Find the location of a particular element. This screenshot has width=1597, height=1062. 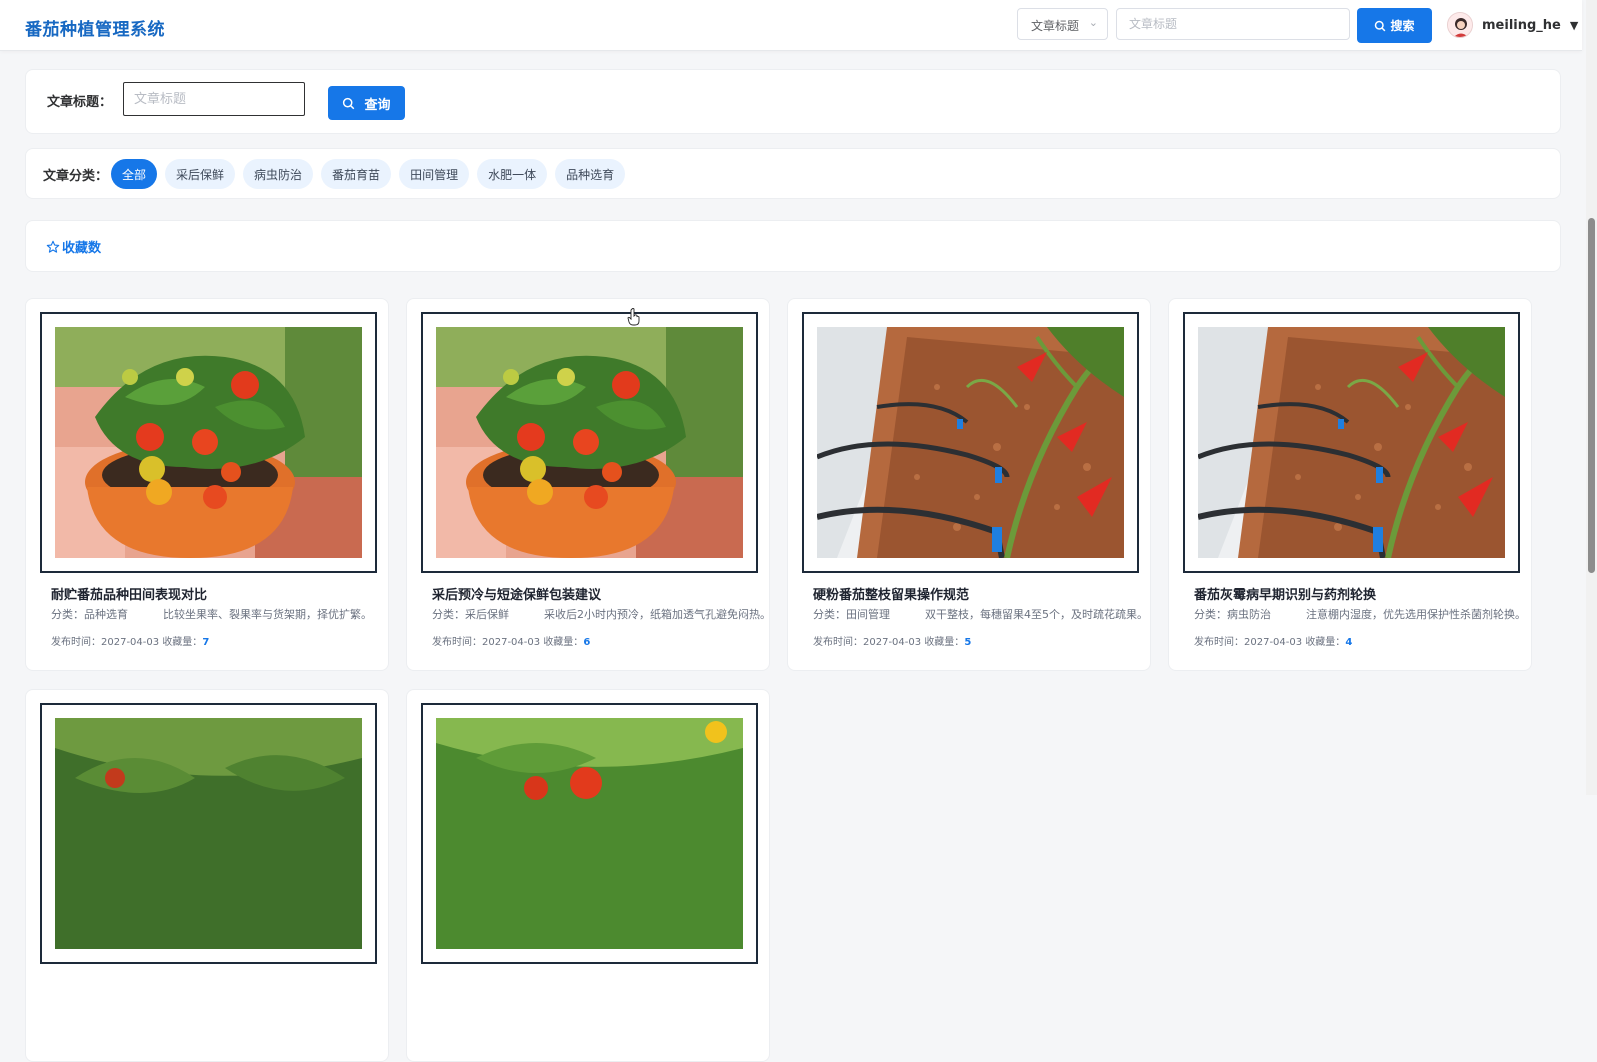

hand-cursor-icon is located at coordinates (633, 317).